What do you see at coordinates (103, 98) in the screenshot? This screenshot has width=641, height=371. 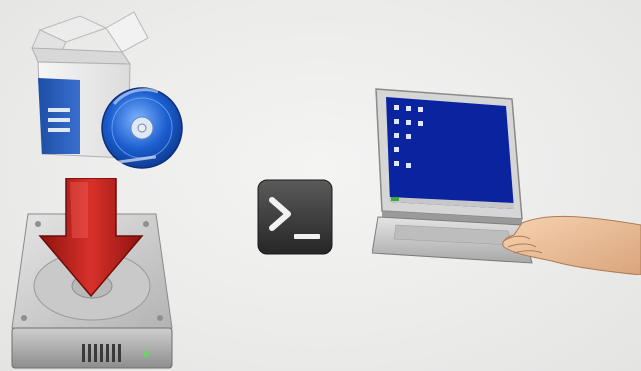 I see `software-box-with-cd-icon` at bounding box center [103, 98].